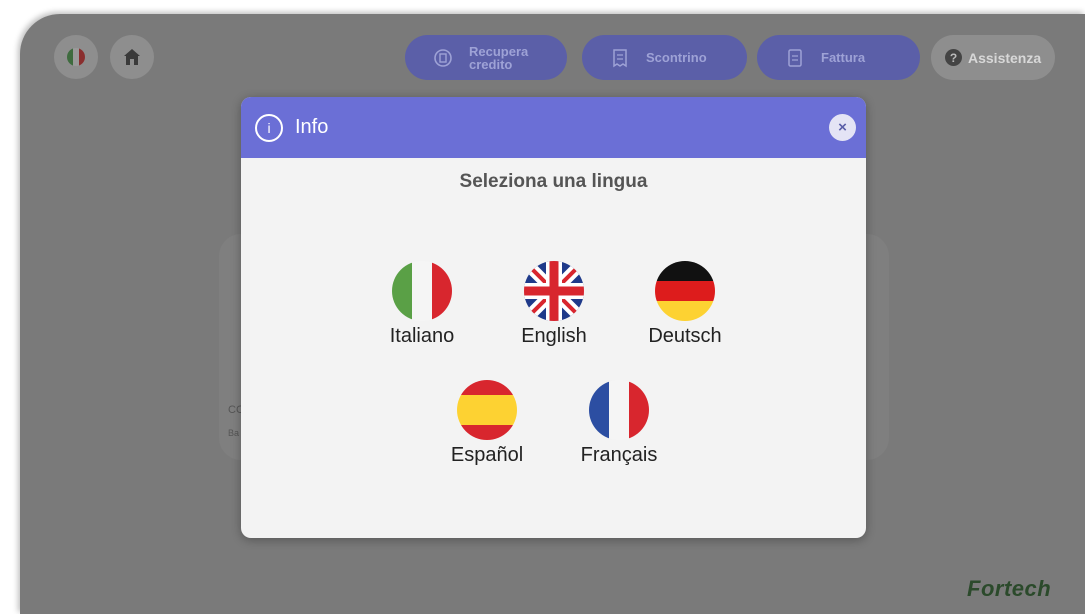 The image size is (1085, 614). I want to click on assistenza-label: Assistenza, so click(1005, 57).